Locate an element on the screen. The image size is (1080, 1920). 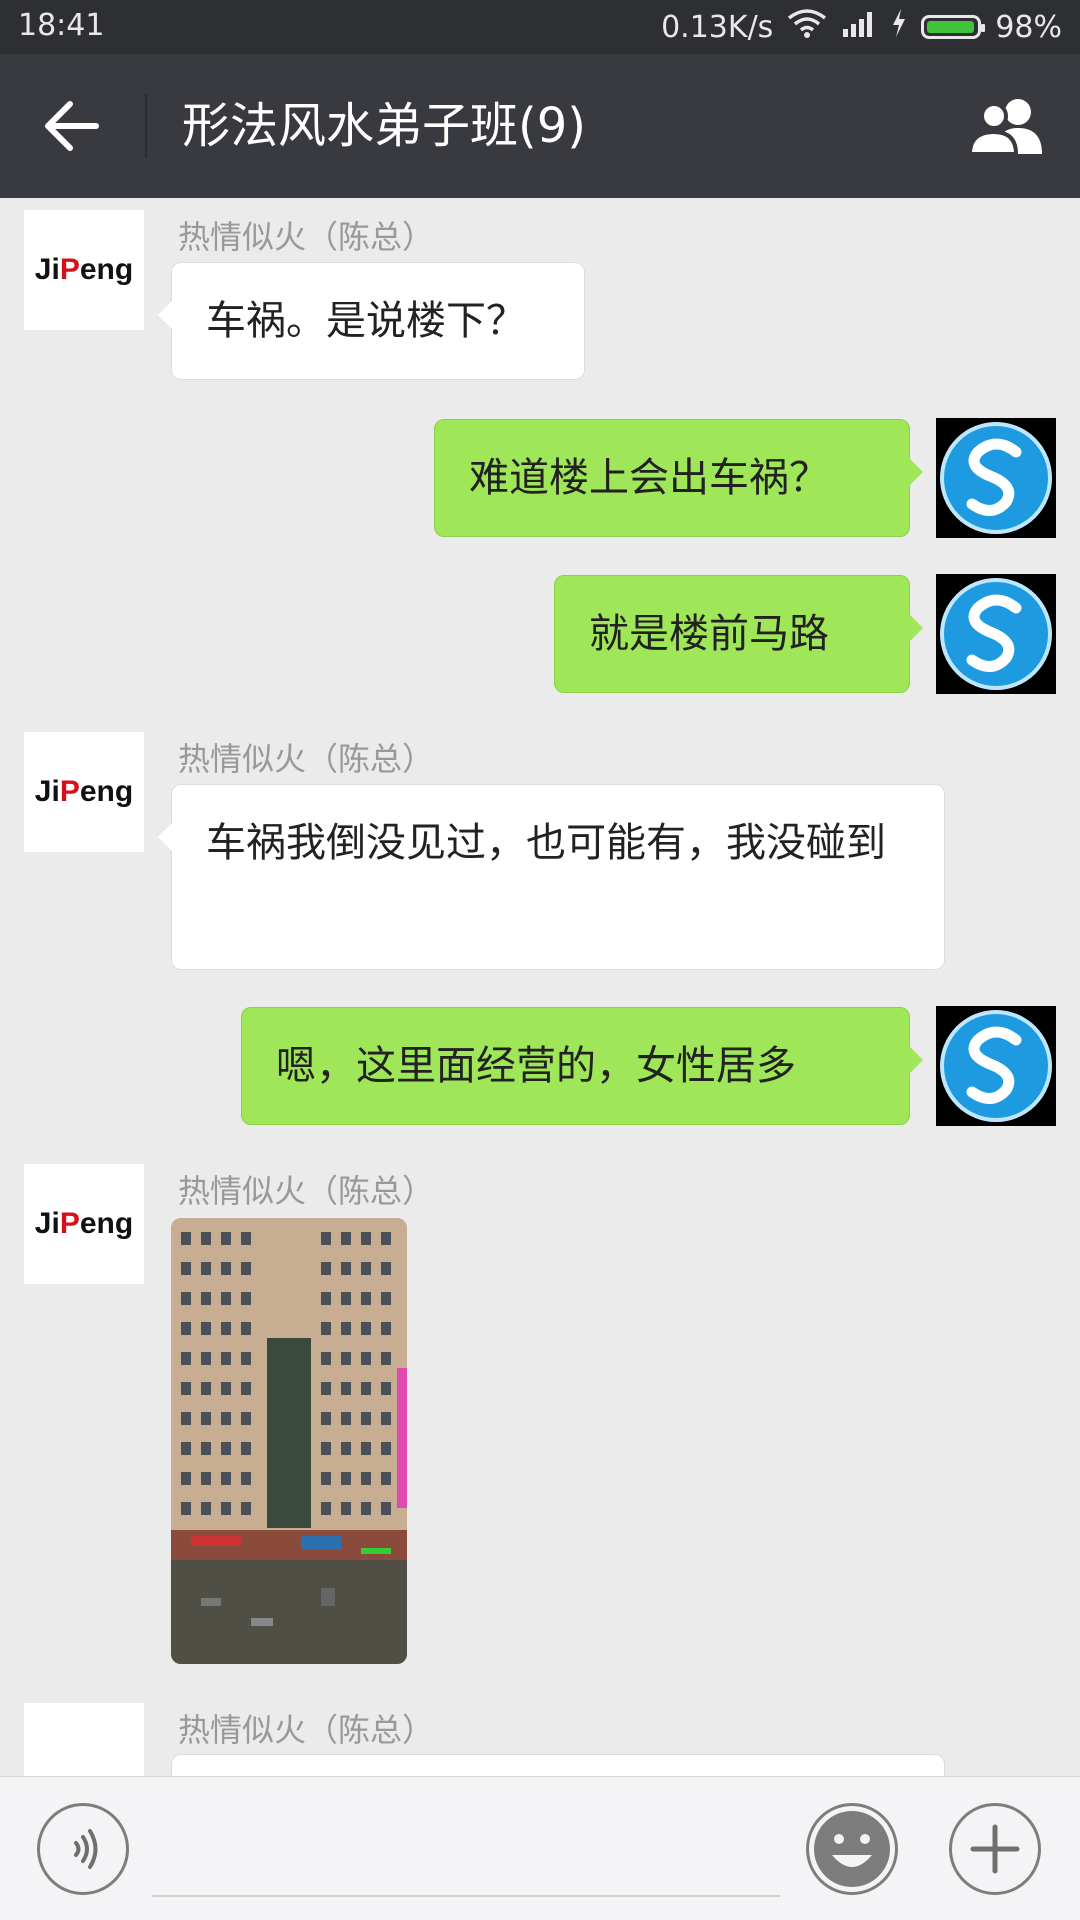
chat-title: 形法风水弟子班(9) is located at coordinates (384, 126).